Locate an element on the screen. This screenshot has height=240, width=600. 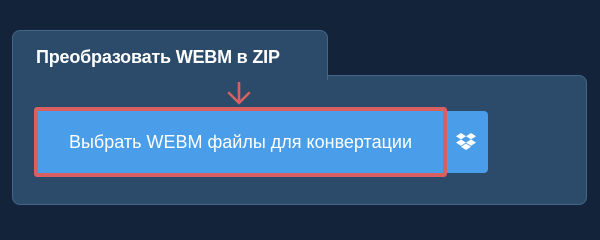
dropbox-button is located at coordinates (465, 142).